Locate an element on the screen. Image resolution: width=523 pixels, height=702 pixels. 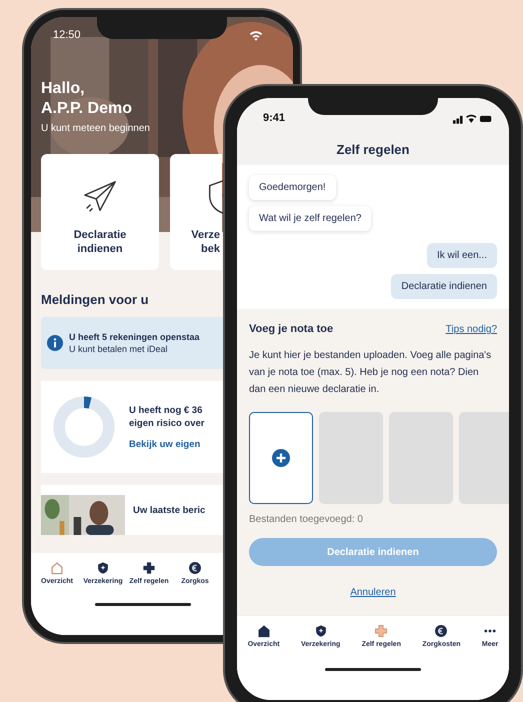
info-icon is located at coordinates (55, 343).